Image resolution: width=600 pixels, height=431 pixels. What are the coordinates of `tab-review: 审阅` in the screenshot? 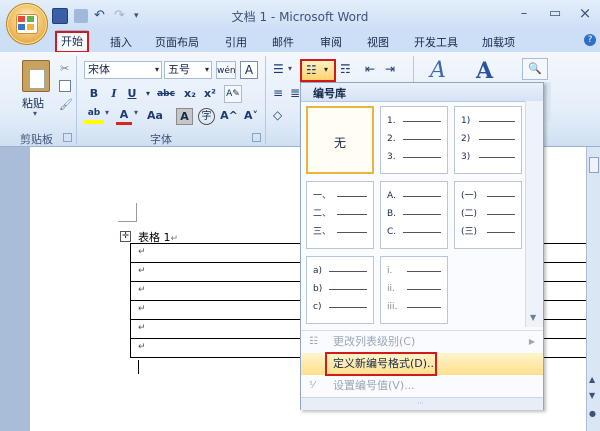 It's located at (331, 42).